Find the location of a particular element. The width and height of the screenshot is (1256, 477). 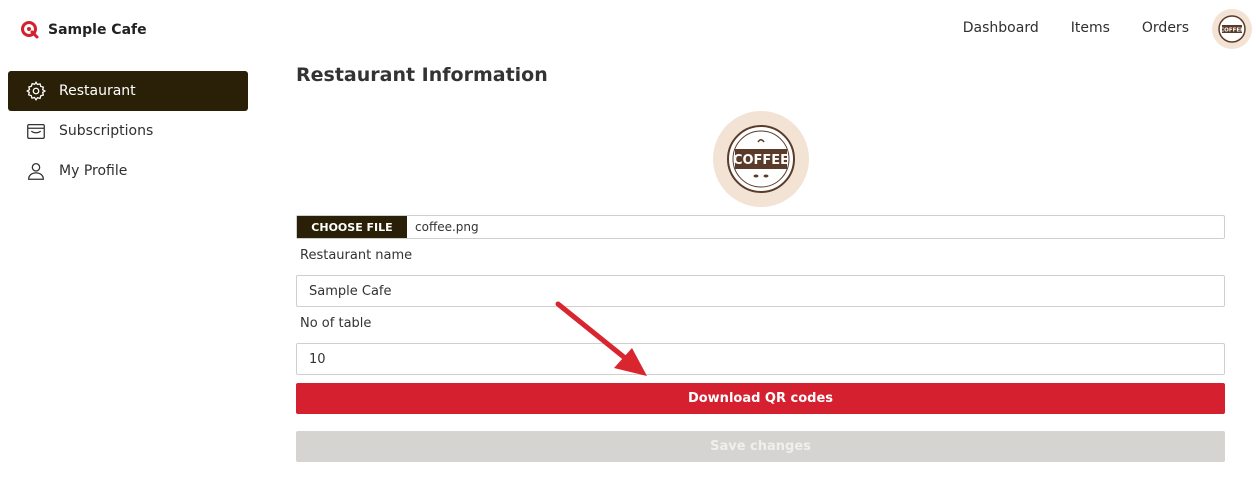

sidebar-item-label: Subscriptions is located at coordinates (106, 131).